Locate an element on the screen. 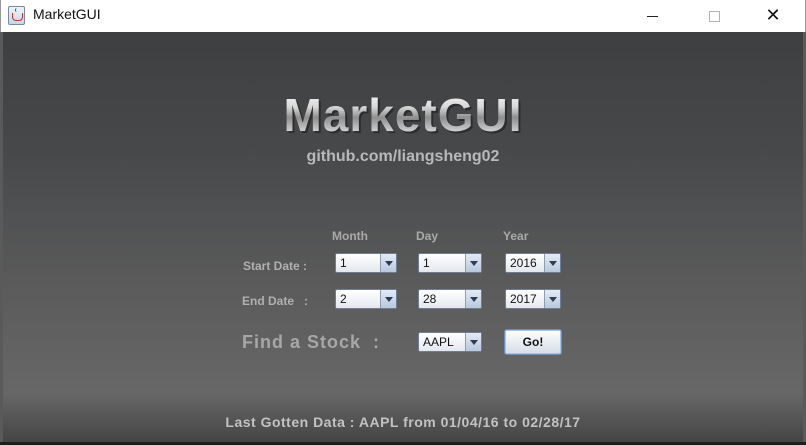 The image size is (806, 445). maximize-icon is located at coordinates (714, 16).